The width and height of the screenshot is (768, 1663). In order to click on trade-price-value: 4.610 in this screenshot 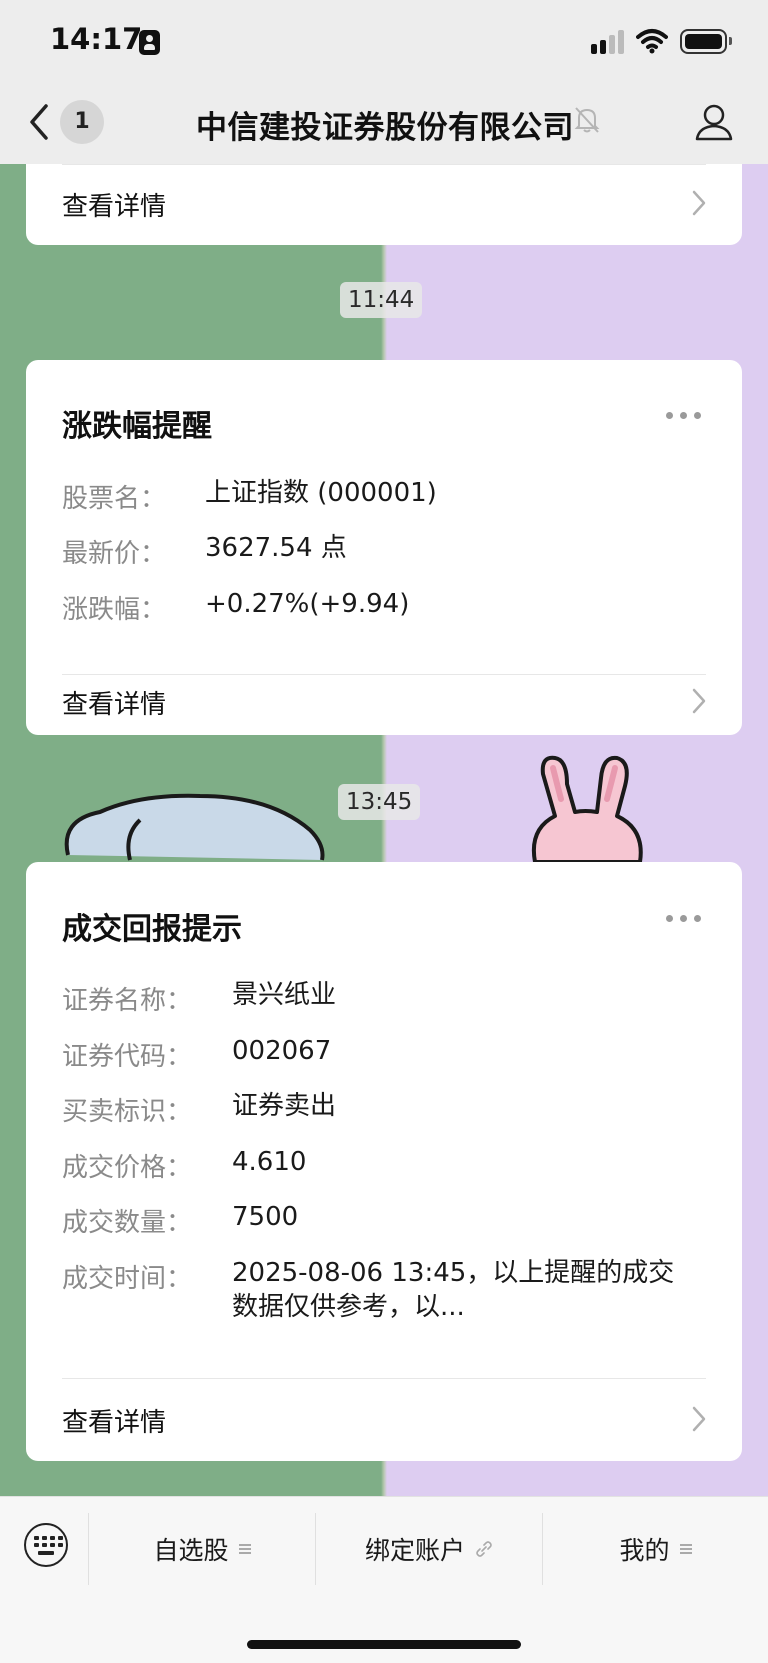, I will do `click(269, 1162)`.